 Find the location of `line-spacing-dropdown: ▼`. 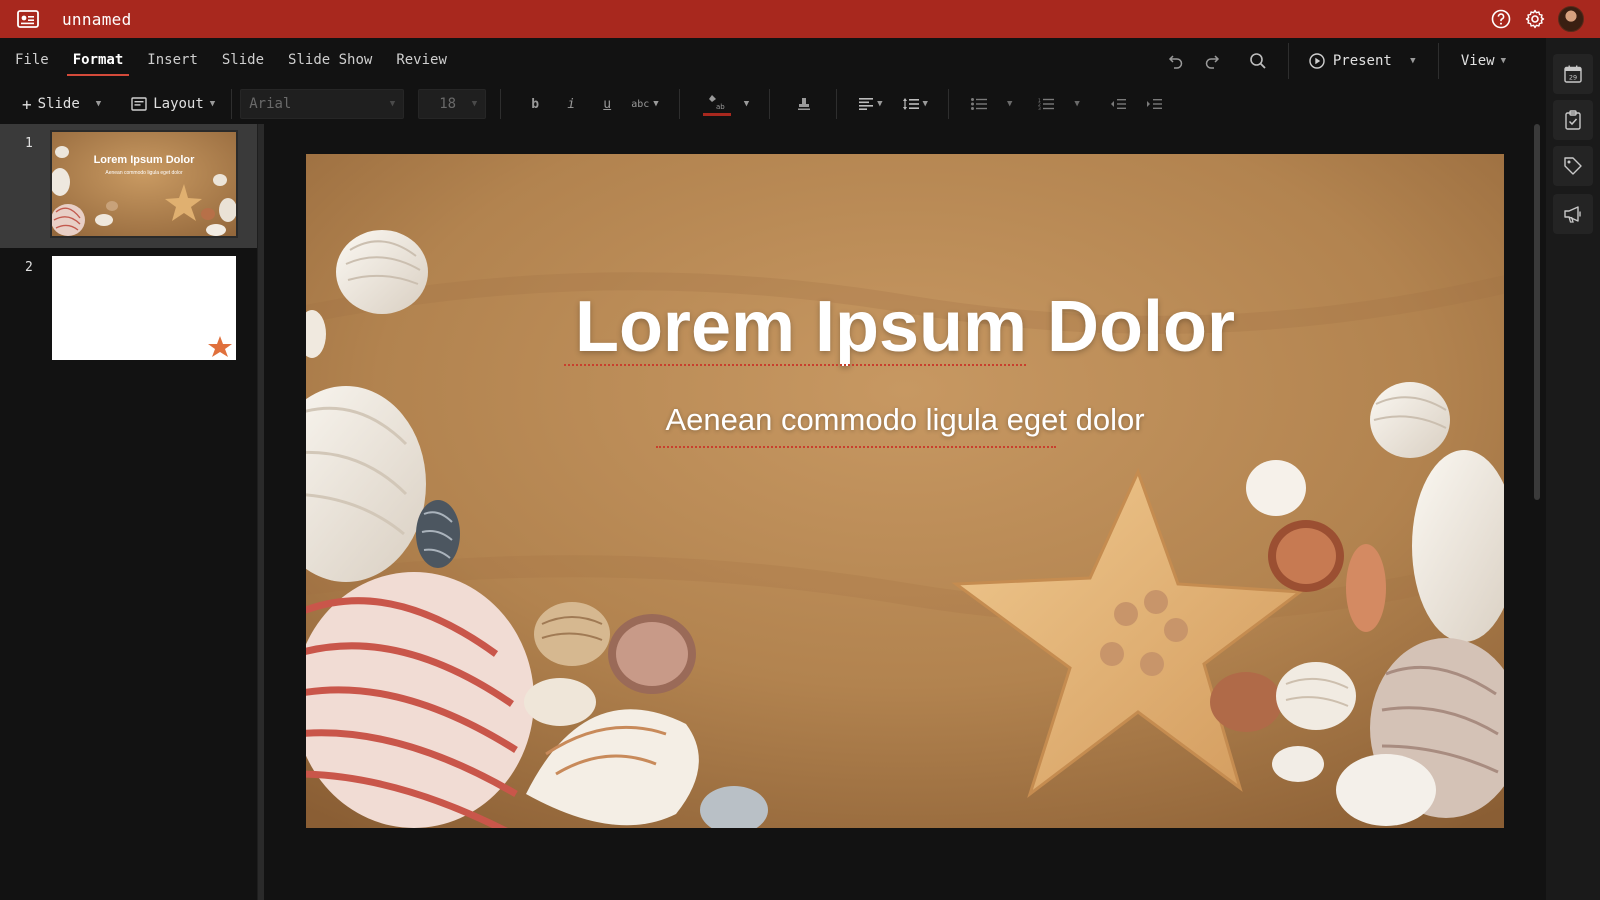

line-spacing-dropdown: ▼ is located at coordinates (915, 104).